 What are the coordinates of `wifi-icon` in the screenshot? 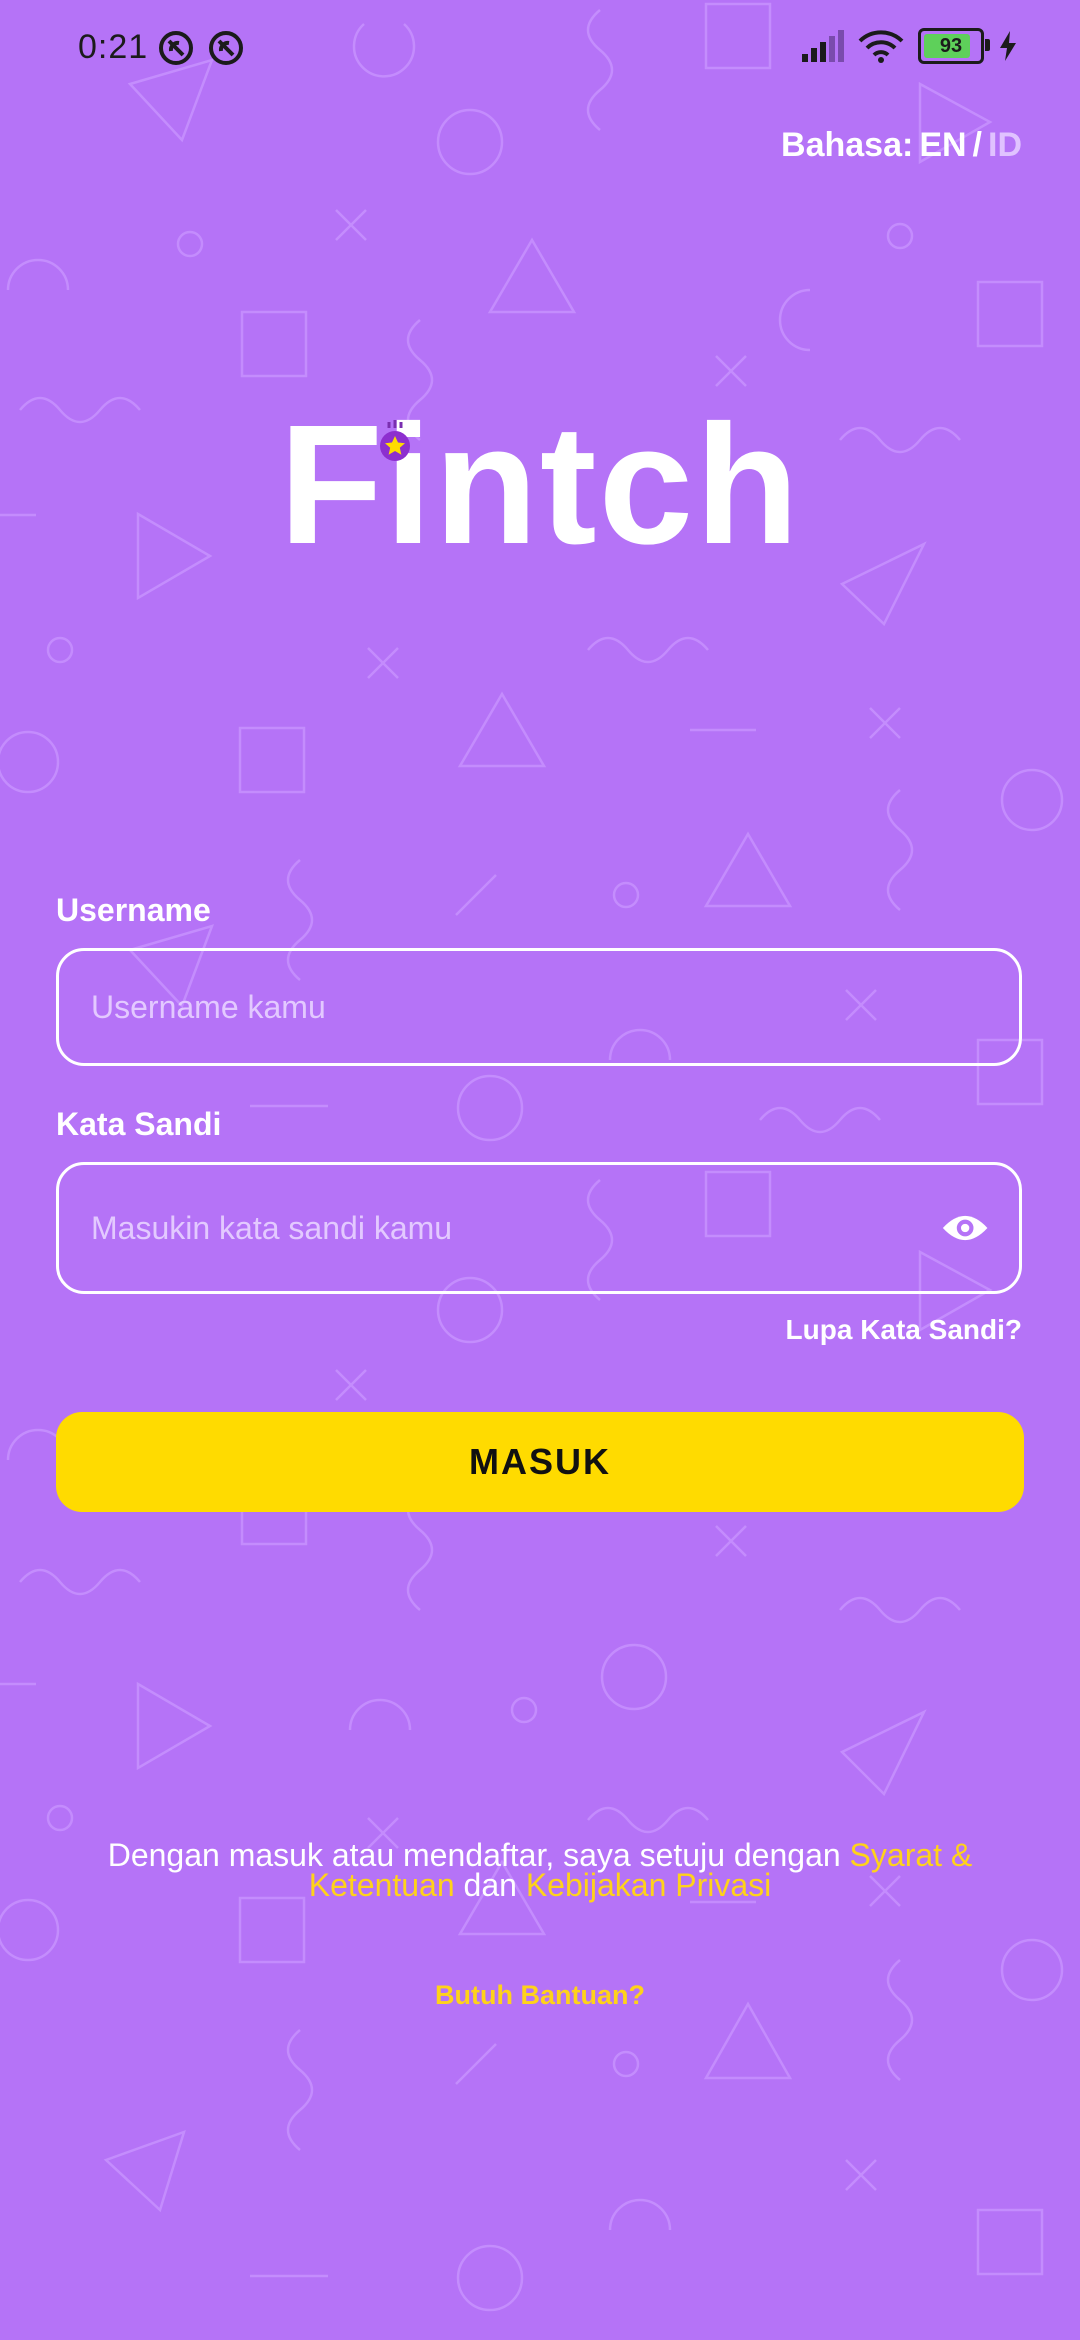 It's located at (881, 46).